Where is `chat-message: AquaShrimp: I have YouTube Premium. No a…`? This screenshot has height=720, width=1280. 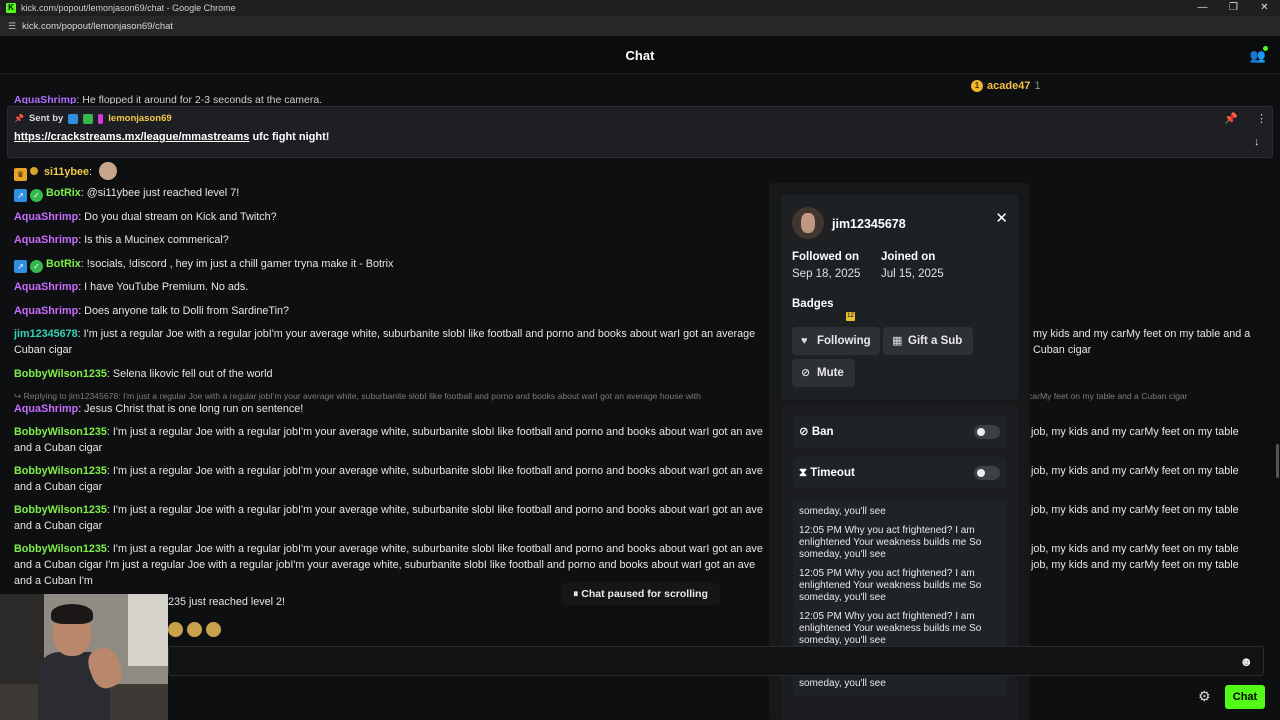 chat-message: AquaShrimp: I have YouTube Premium. No a… is located at coordinates (131, 287).